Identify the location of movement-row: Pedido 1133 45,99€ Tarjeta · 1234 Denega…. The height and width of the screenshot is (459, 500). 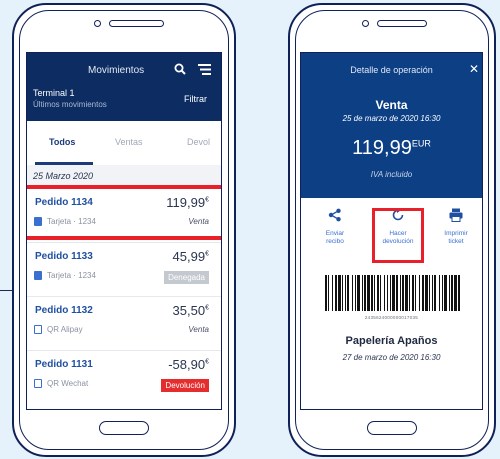
(124, 269).